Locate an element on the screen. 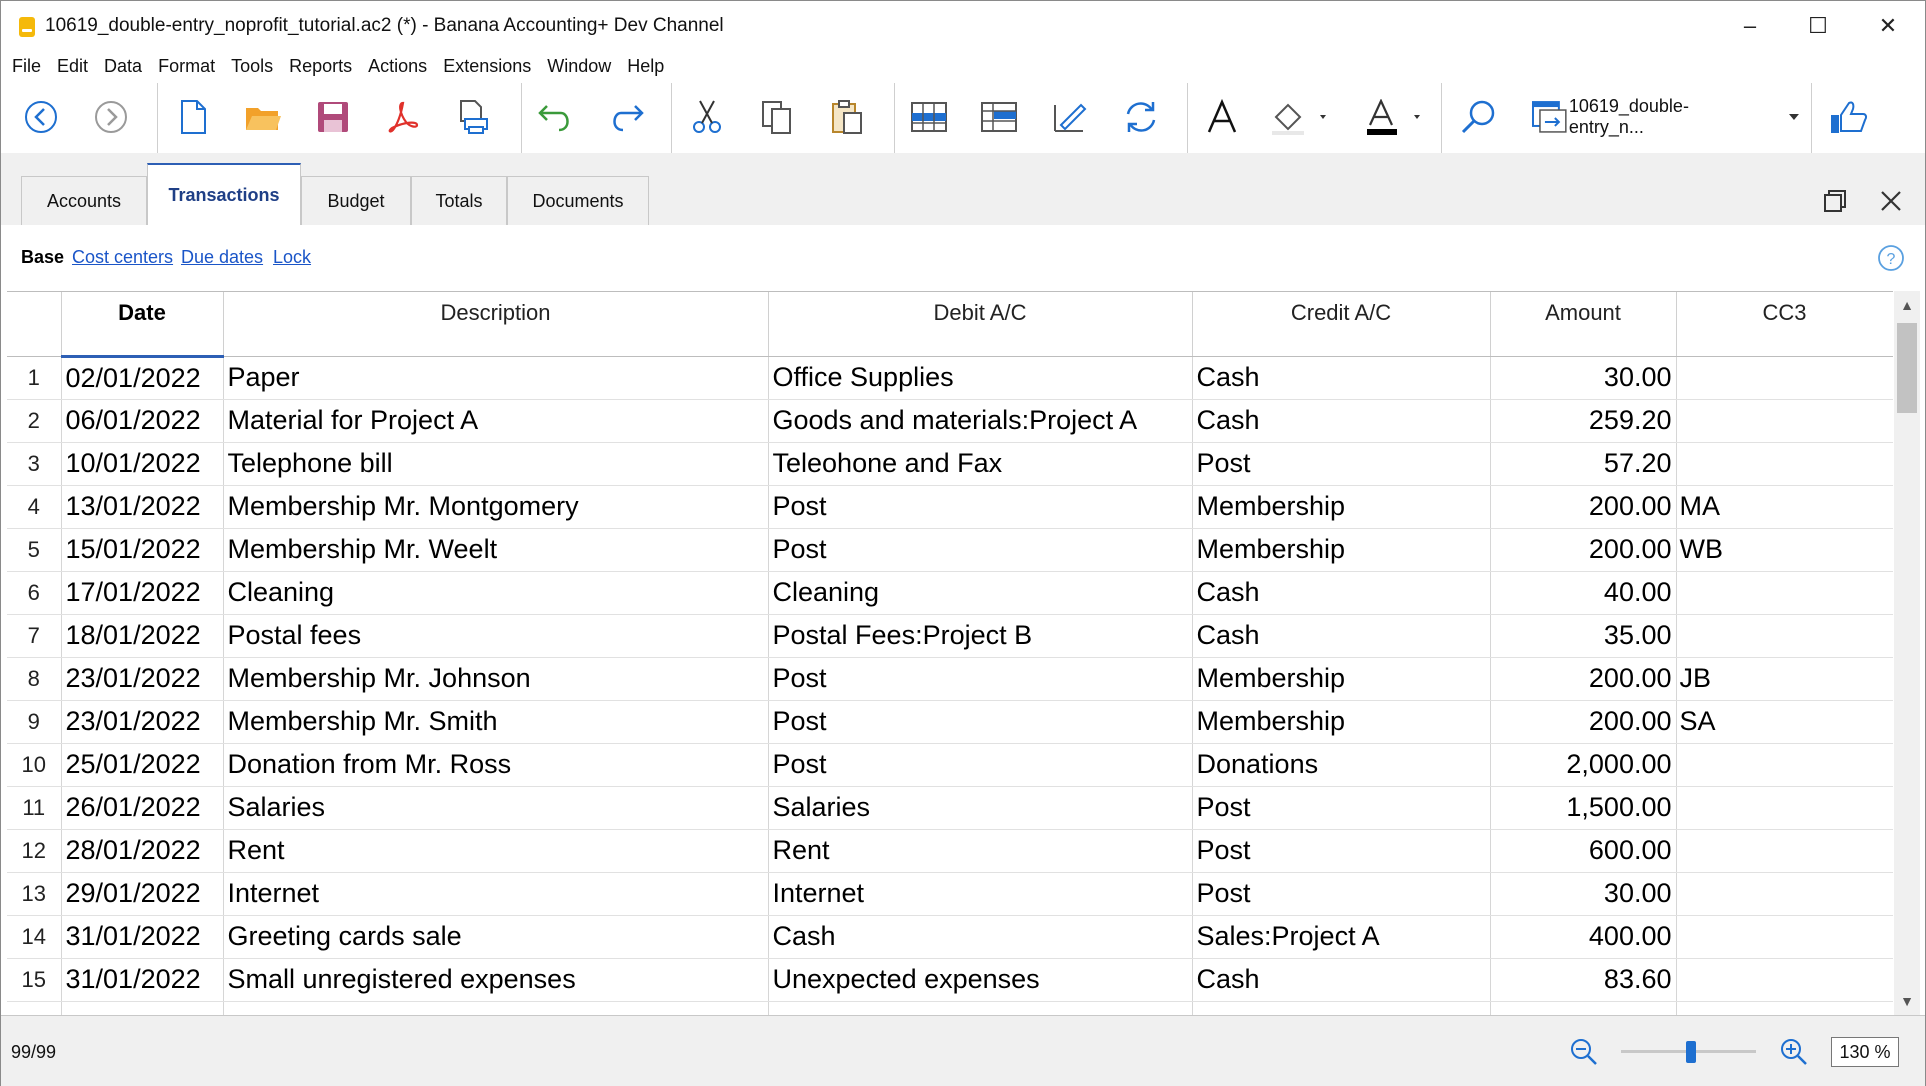 This screenshot has width=1926, height=1086. copy-icon is located at coordinates (777, 117).